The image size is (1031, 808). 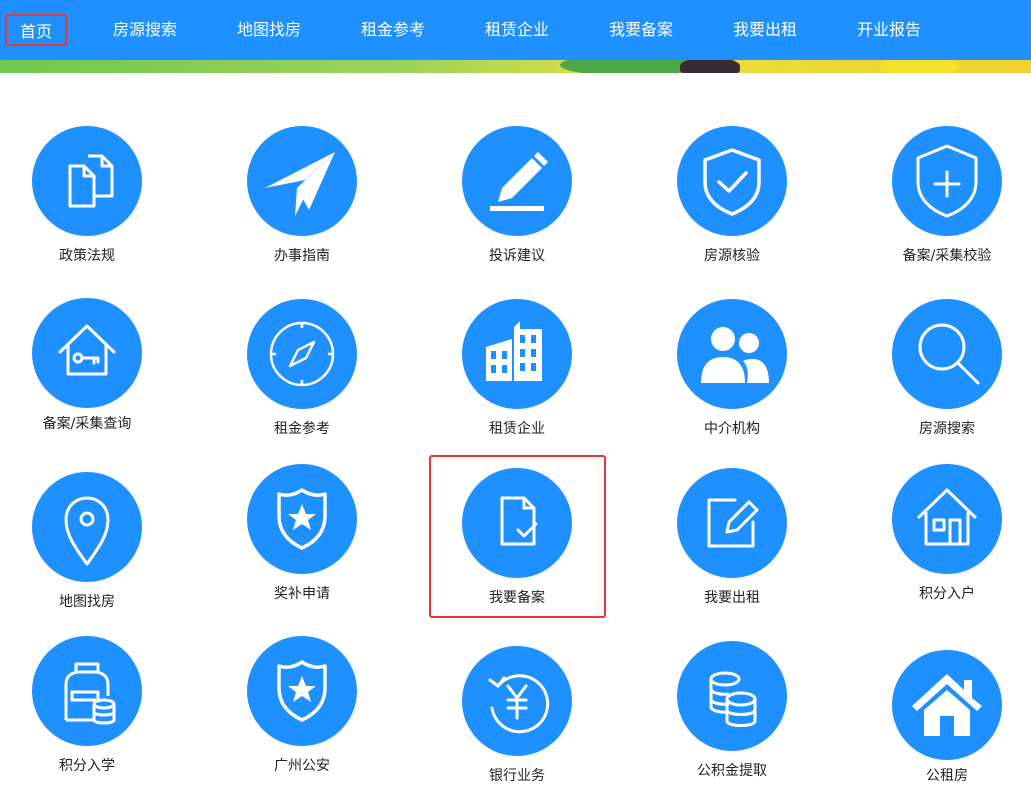 I want to click on tile-label: 中介机构, so click(x=732, y=429).